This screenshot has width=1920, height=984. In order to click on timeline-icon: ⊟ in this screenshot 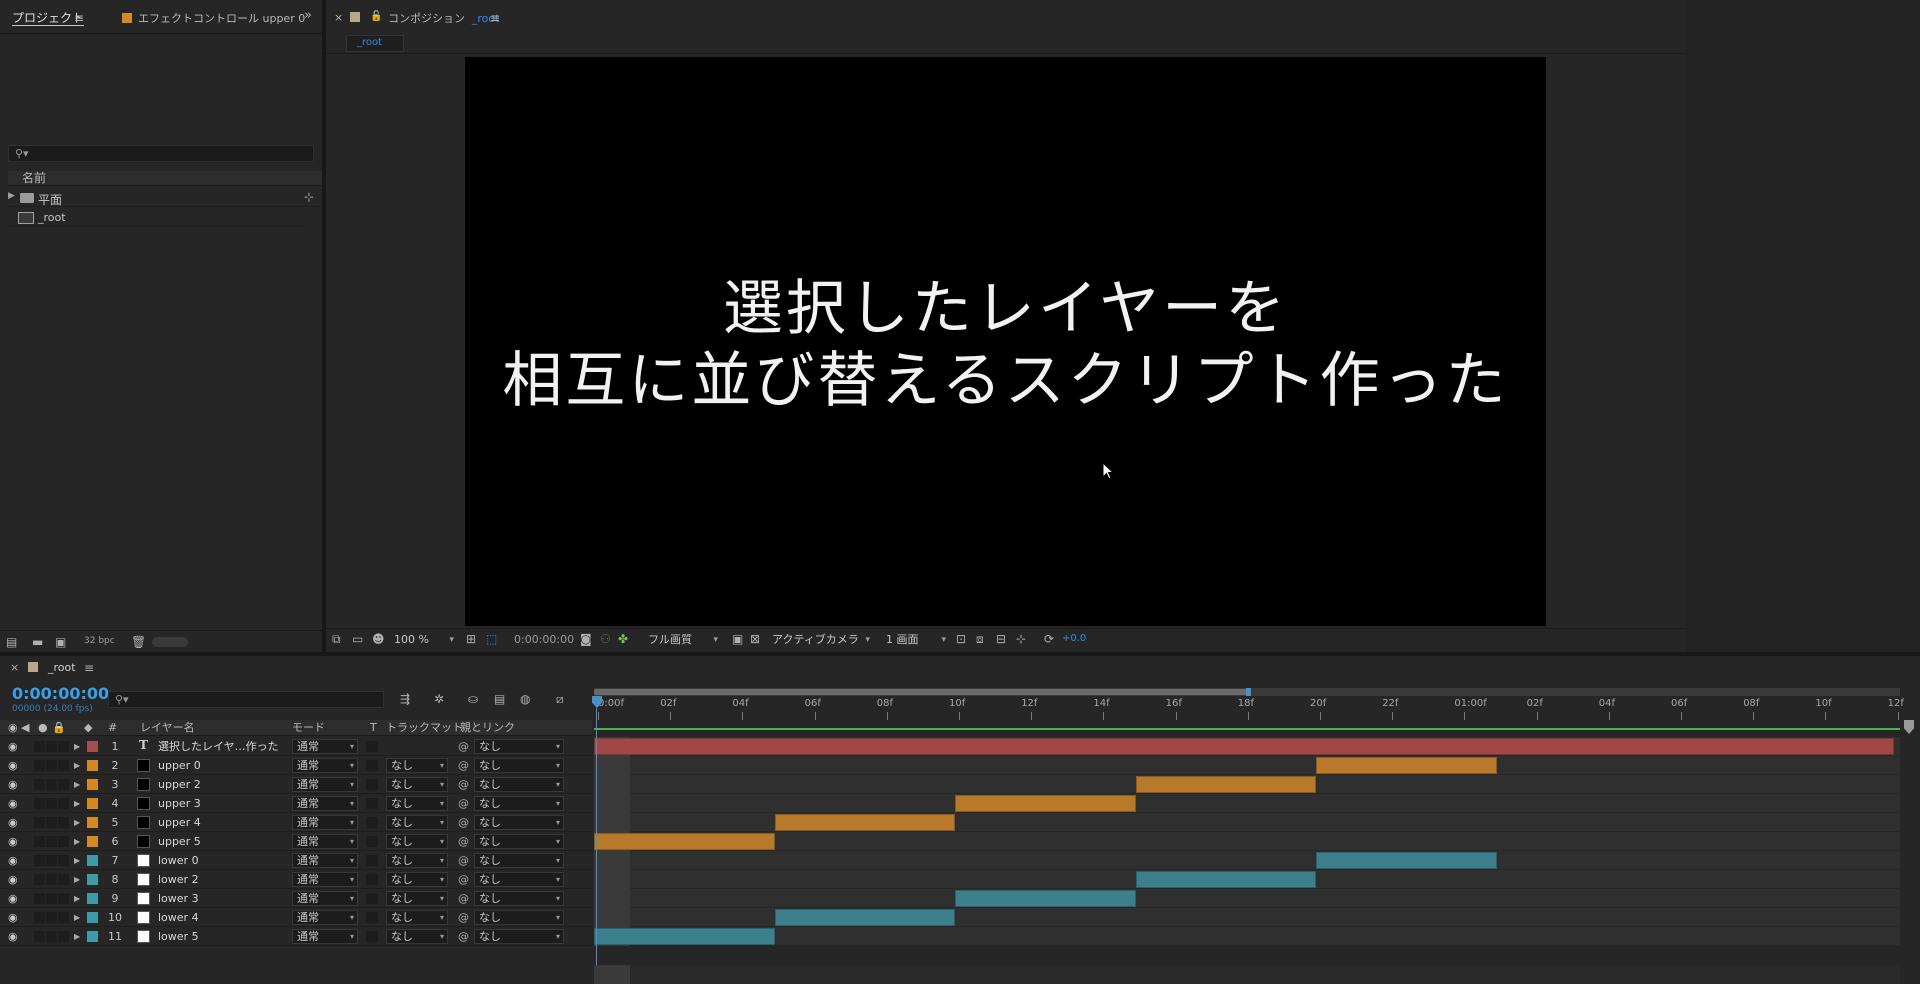, I will do `click(1001, 639)`.